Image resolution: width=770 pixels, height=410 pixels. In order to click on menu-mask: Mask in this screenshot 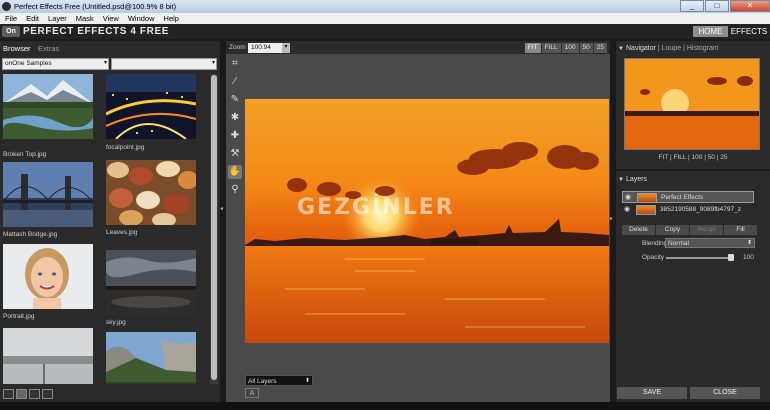, I will do `click(84, 18)`.